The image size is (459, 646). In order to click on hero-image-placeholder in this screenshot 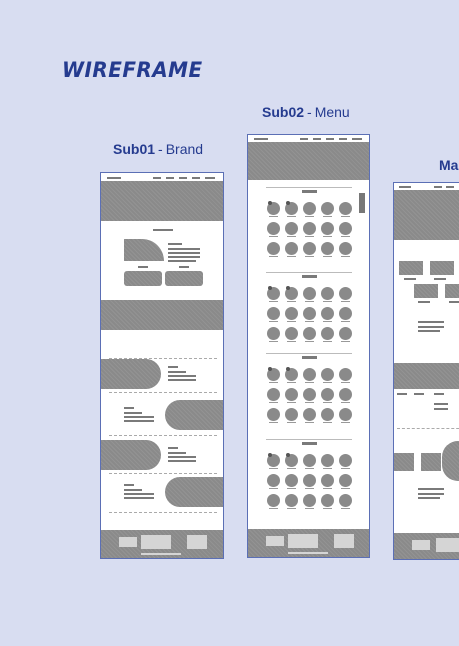, I will do `click(162, 201)`.